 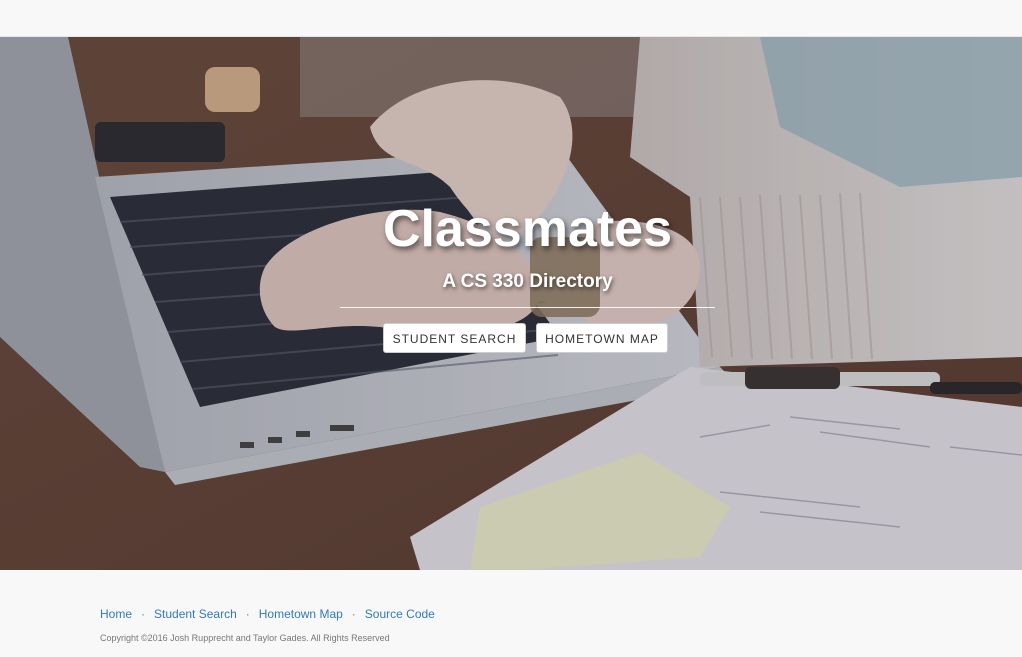 What do you see at coordinates (527, 281) in the screenshot?
I see `hero-subtitle: A CS 330 Directory` at bounding box center [527, 281].